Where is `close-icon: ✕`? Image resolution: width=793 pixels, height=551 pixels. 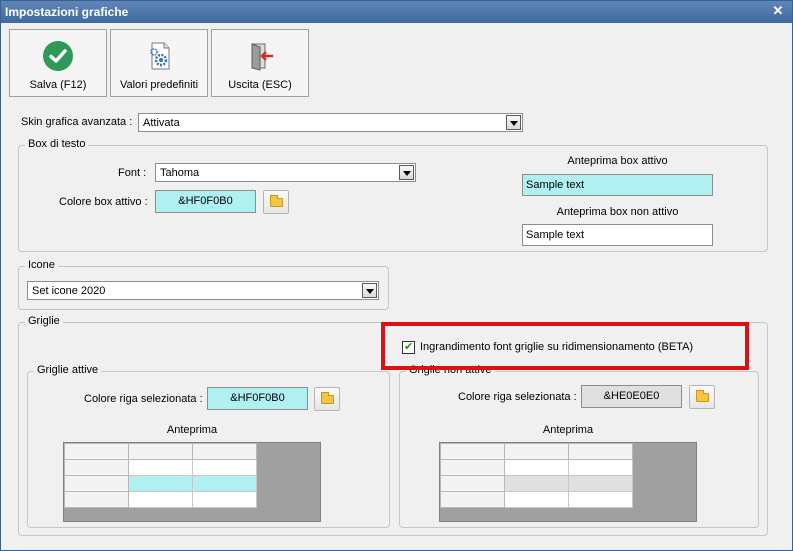
close-icon: ✕ is located at coordinates (778, 11).